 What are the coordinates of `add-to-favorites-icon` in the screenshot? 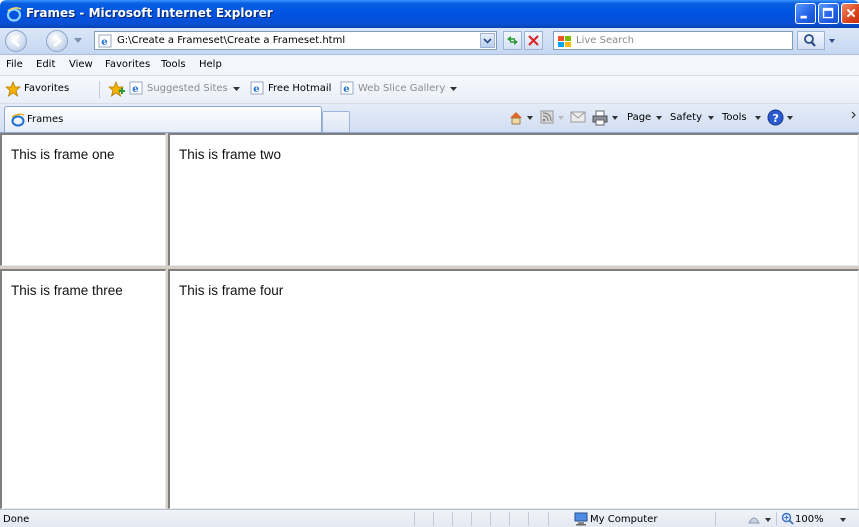 It's located at (116, 89).